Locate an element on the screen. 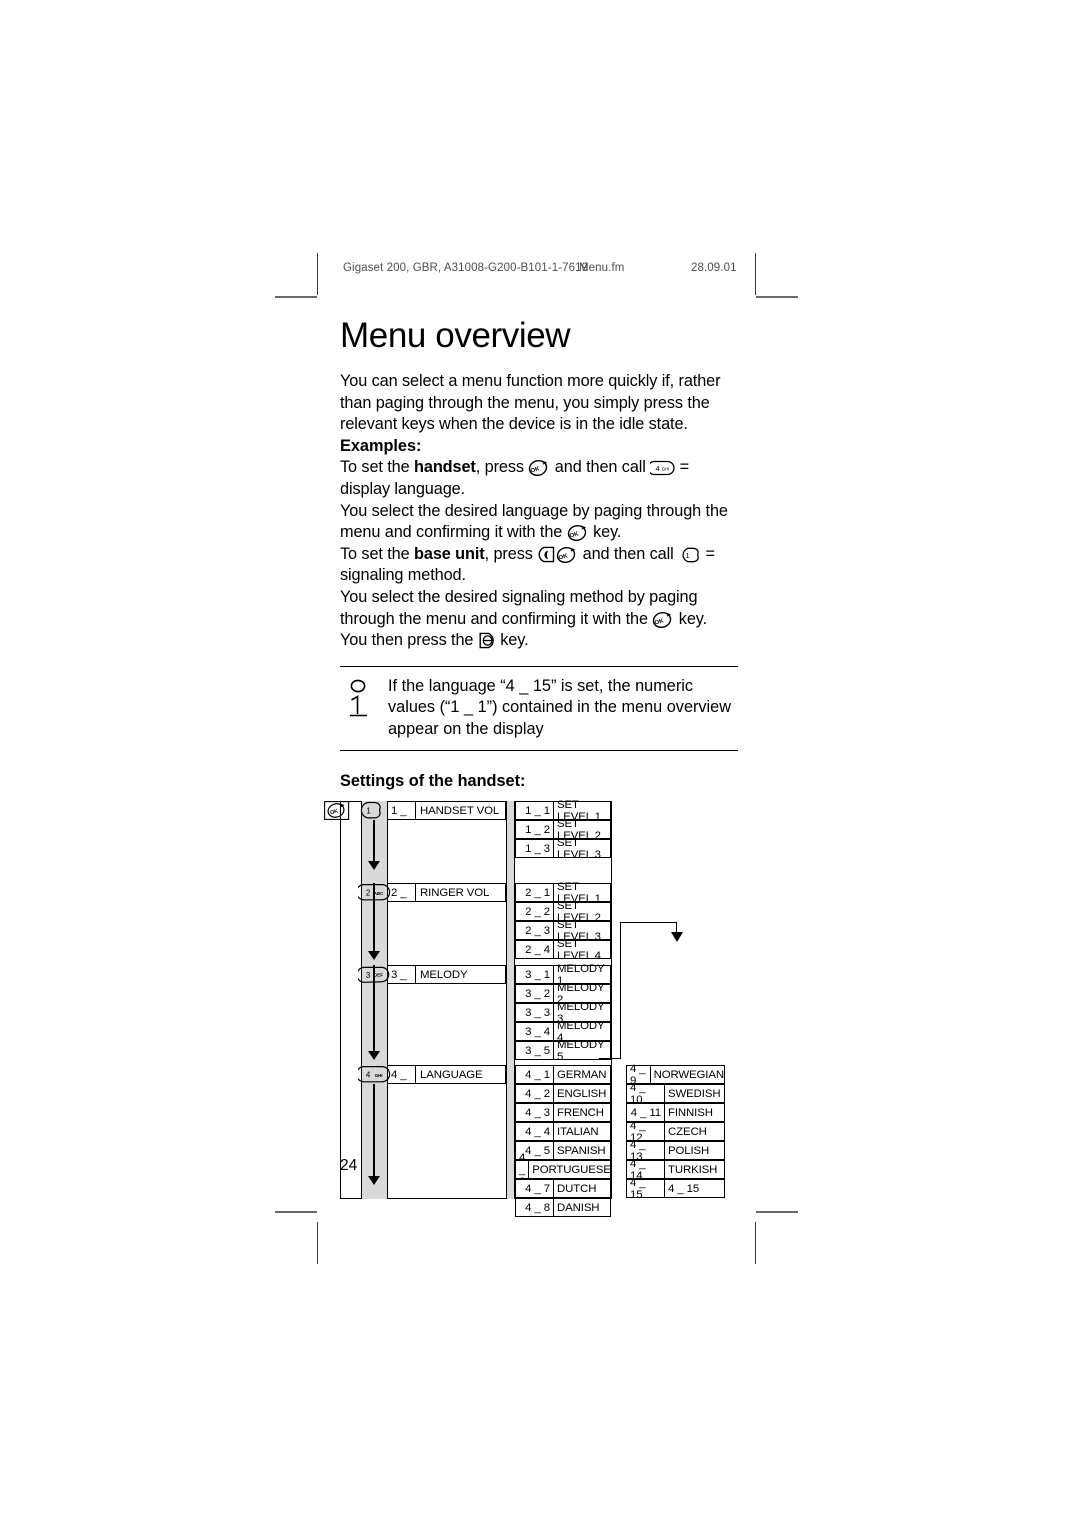  hangup-text-1: You then press the is located at coordinates (409, 640).